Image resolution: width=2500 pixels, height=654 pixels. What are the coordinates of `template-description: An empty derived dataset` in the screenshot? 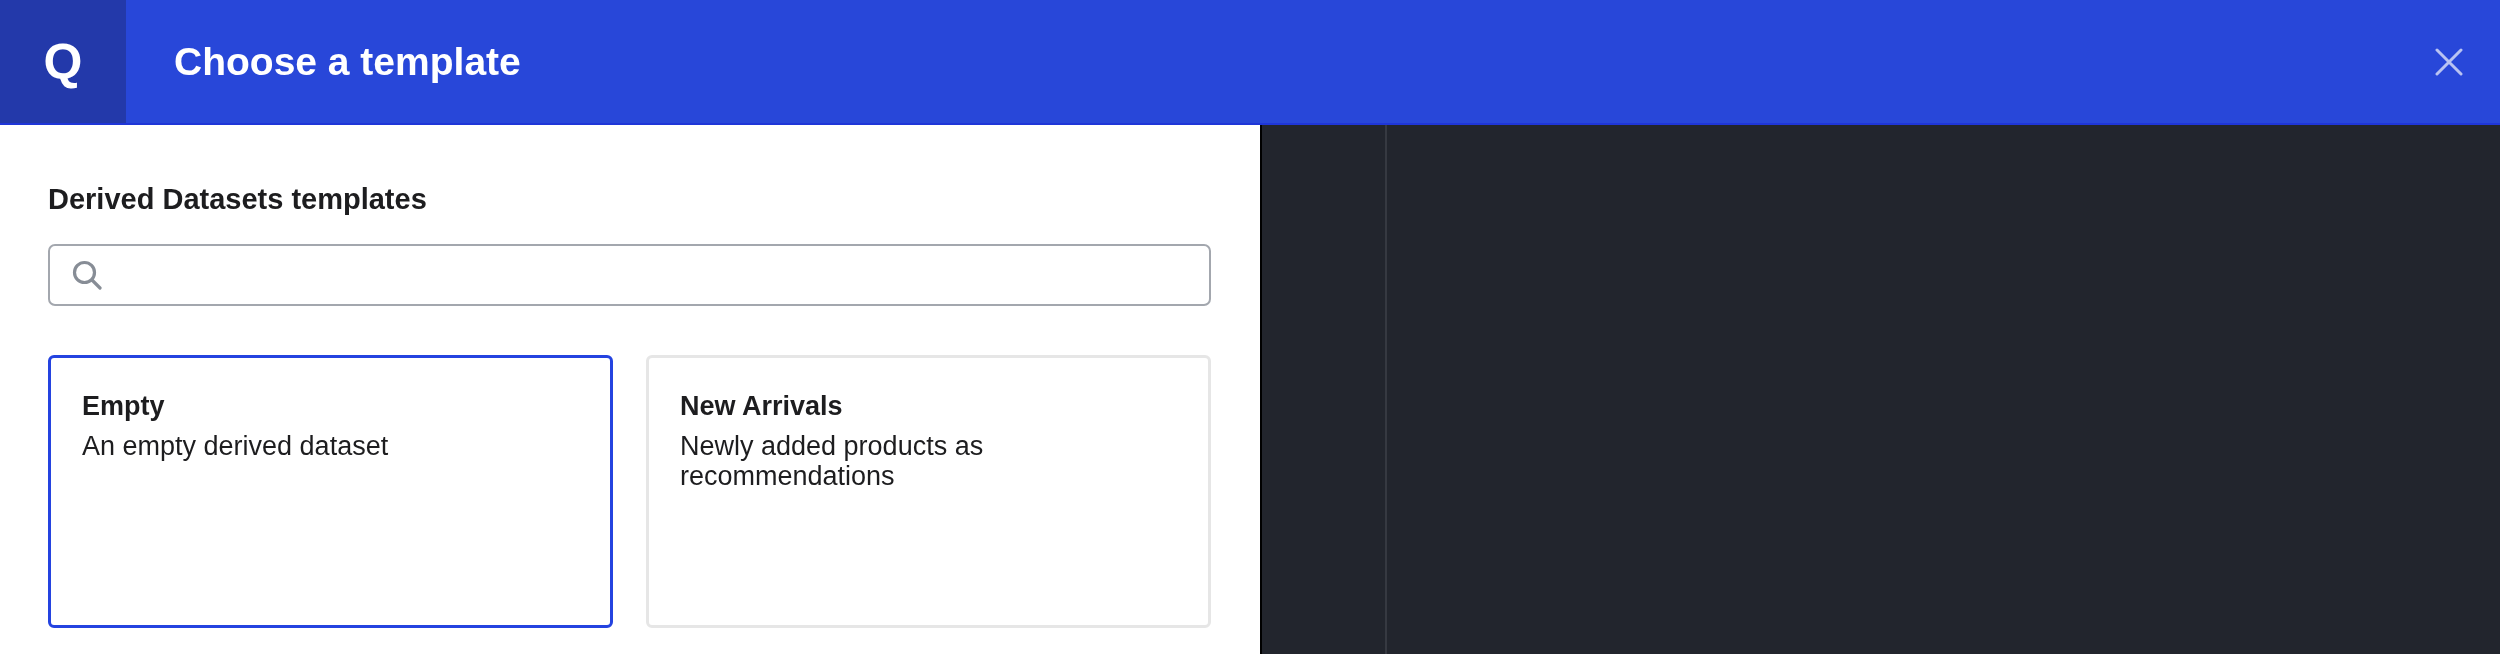 It's located at (236, 446).